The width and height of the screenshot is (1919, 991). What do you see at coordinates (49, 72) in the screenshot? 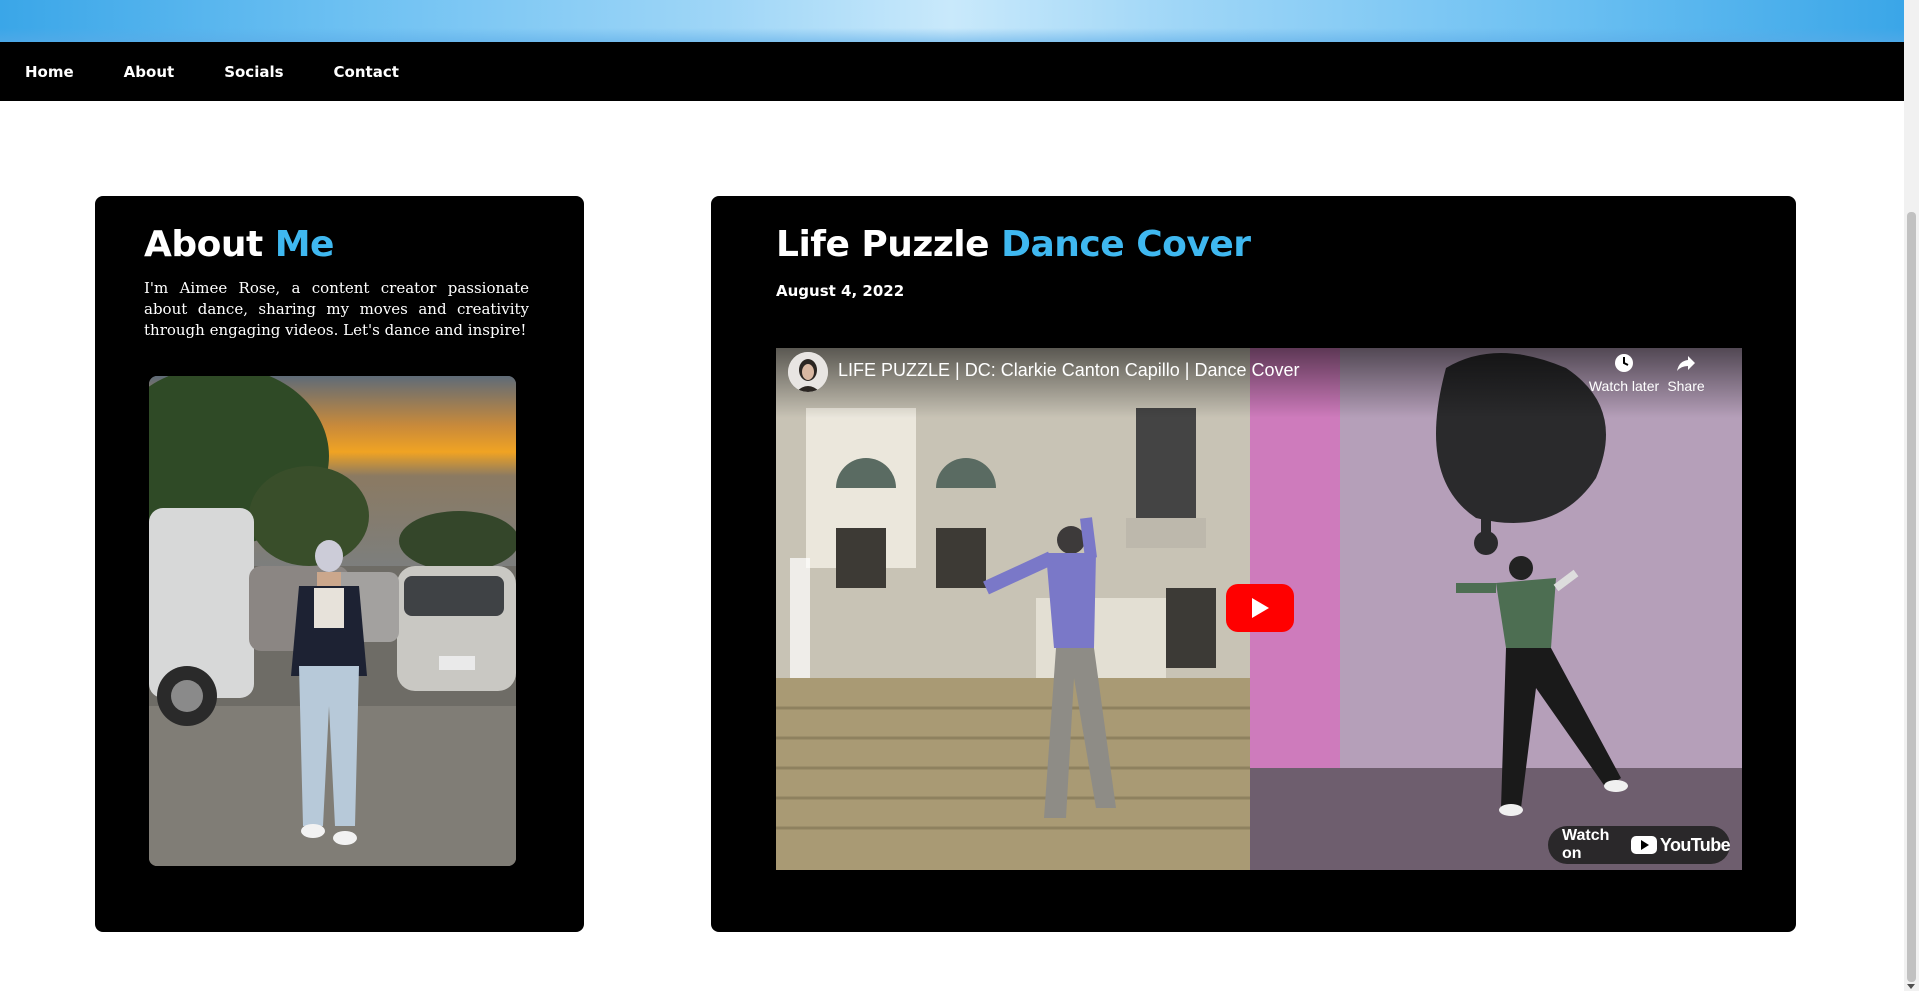
I see `nav-home: Home` at bounding box center [49, 72].